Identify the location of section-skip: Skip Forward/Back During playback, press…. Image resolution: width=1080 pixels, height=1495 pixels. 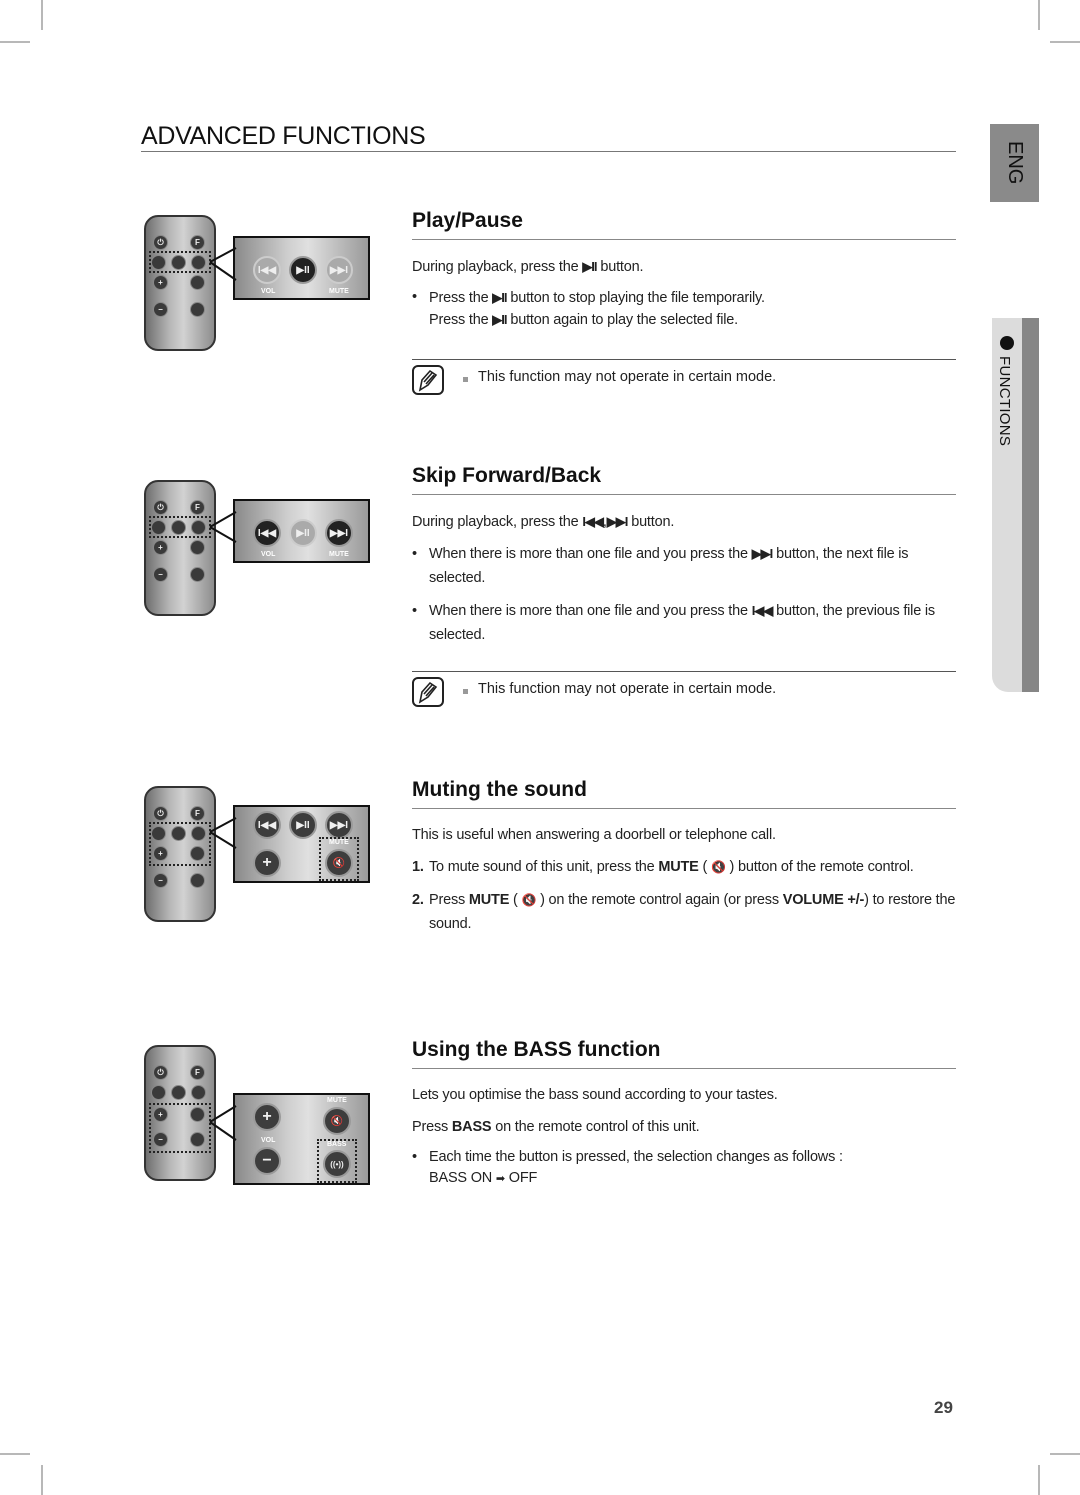
(684, 586).